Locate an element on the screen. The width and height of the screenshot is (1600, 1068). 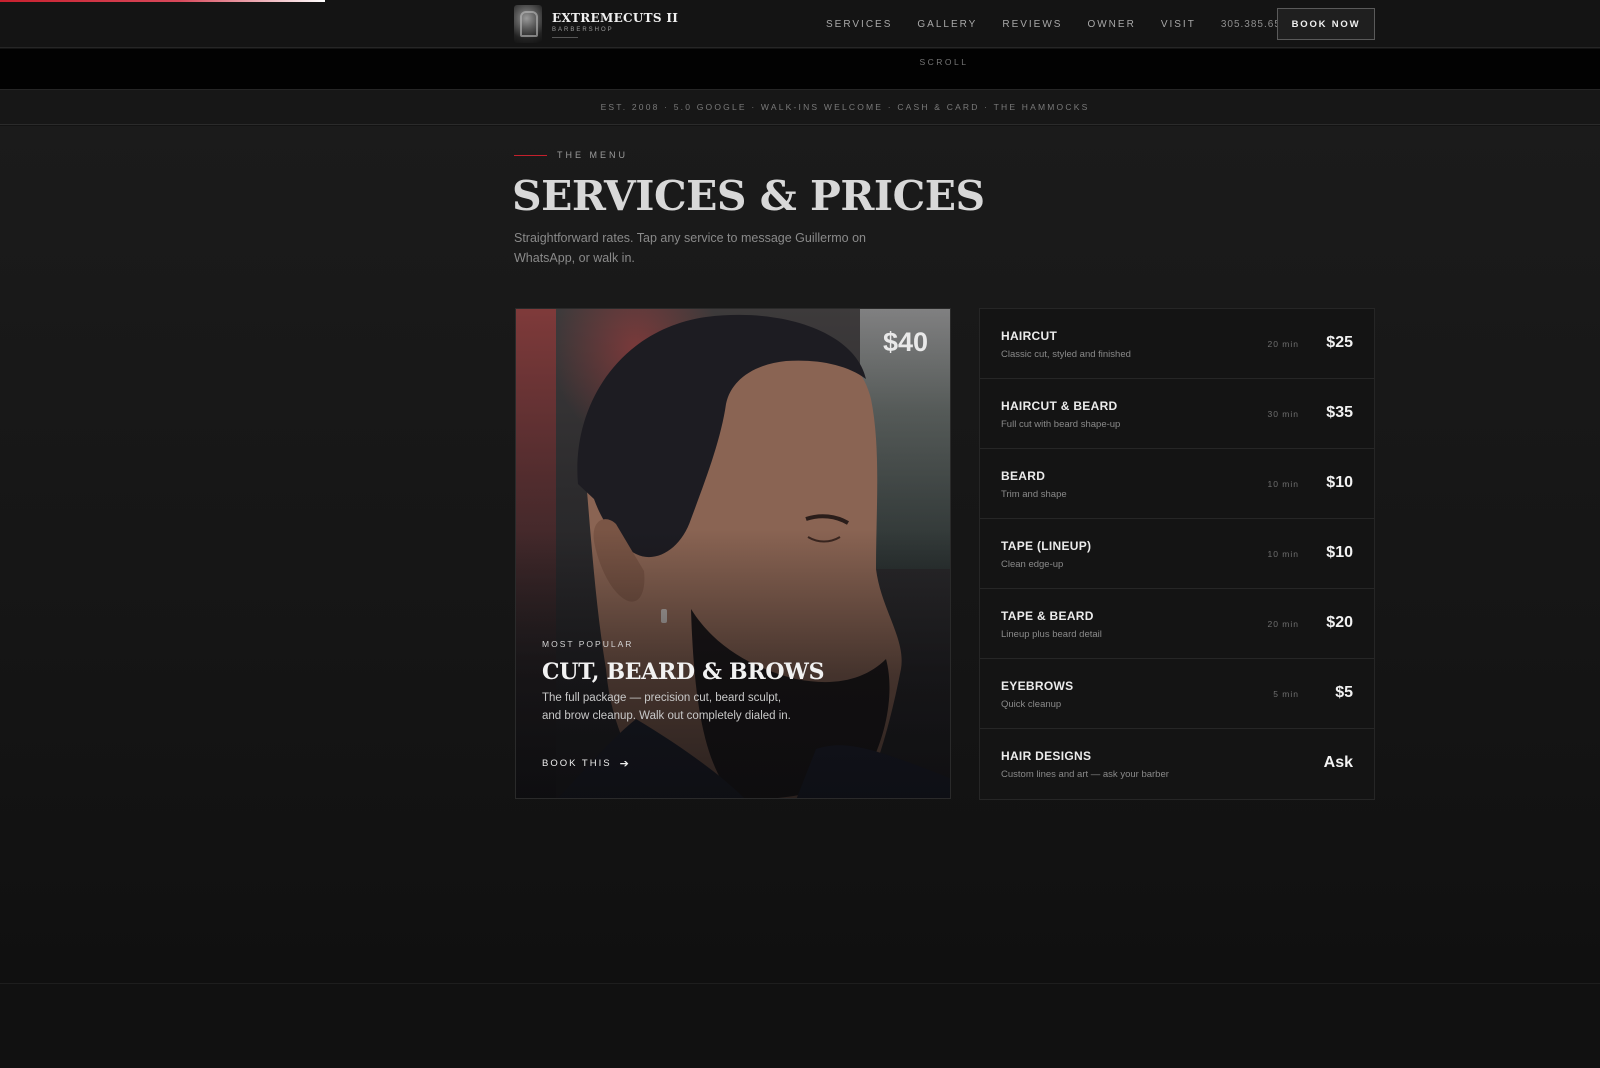
service-row-eyebrows: EYEBROWS Quick cleanup 5 min $5 is located at coordinates (1177, 694).